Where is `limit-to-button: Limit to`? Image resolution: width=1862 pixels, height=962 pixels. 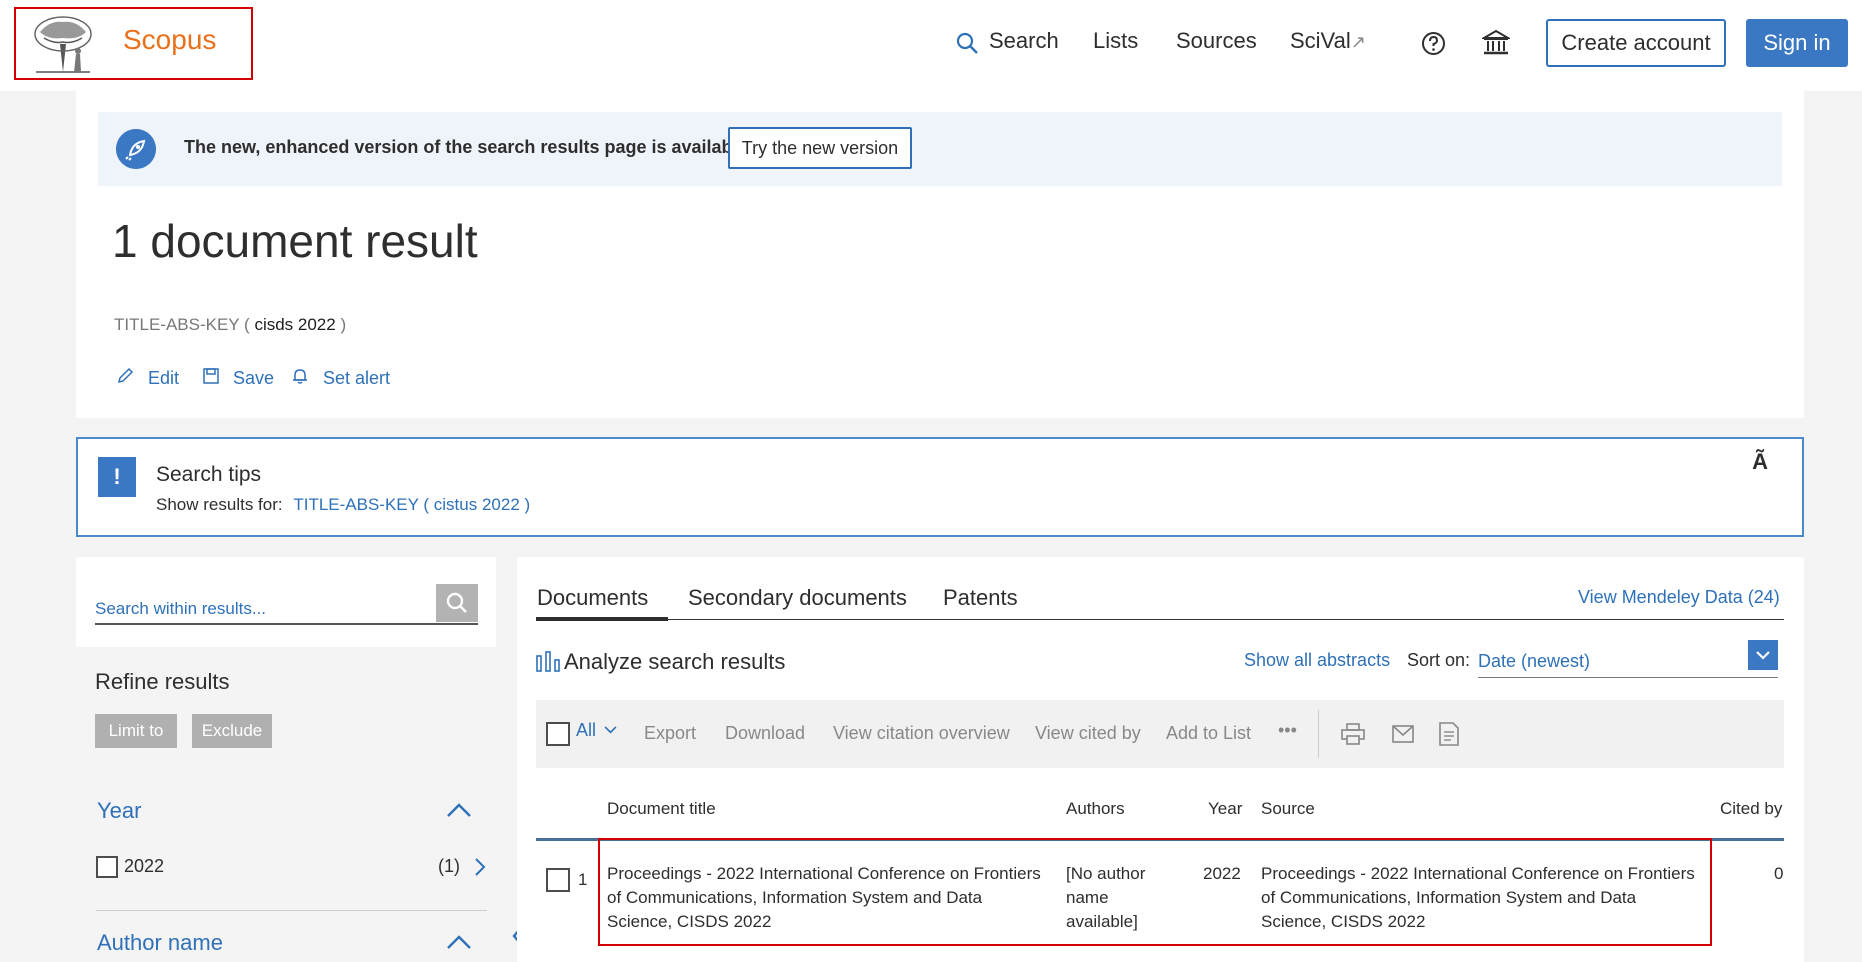 limit-to-button: Limit to is located at coordinates (136, 731).